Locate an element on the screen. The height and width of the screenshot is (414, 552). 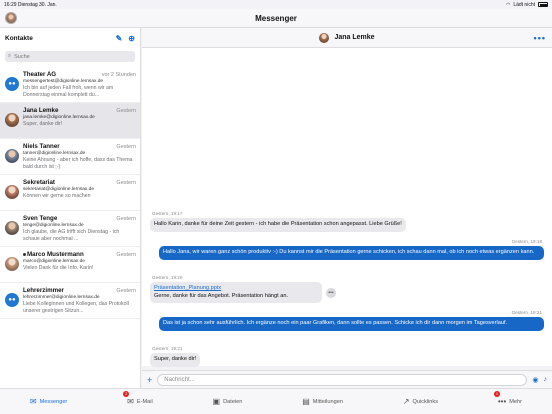
contact-name-text: Marco Mustermann is located at coordinates (55, 254).